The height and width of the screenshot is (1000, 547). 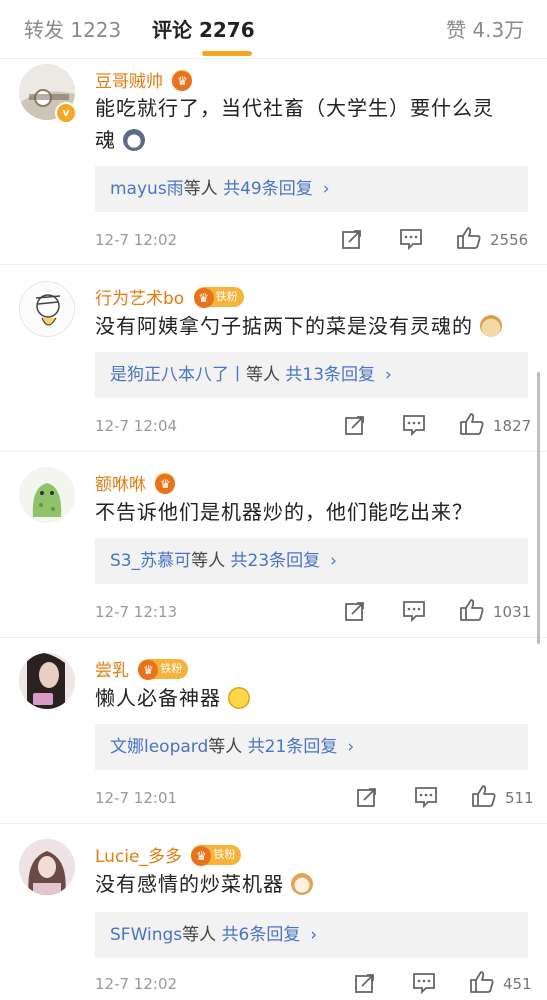 What do you see at coordinates (147, 189) in the screenshot?
I see `reply-user: mayus雨` at bounding box center [147, 189].